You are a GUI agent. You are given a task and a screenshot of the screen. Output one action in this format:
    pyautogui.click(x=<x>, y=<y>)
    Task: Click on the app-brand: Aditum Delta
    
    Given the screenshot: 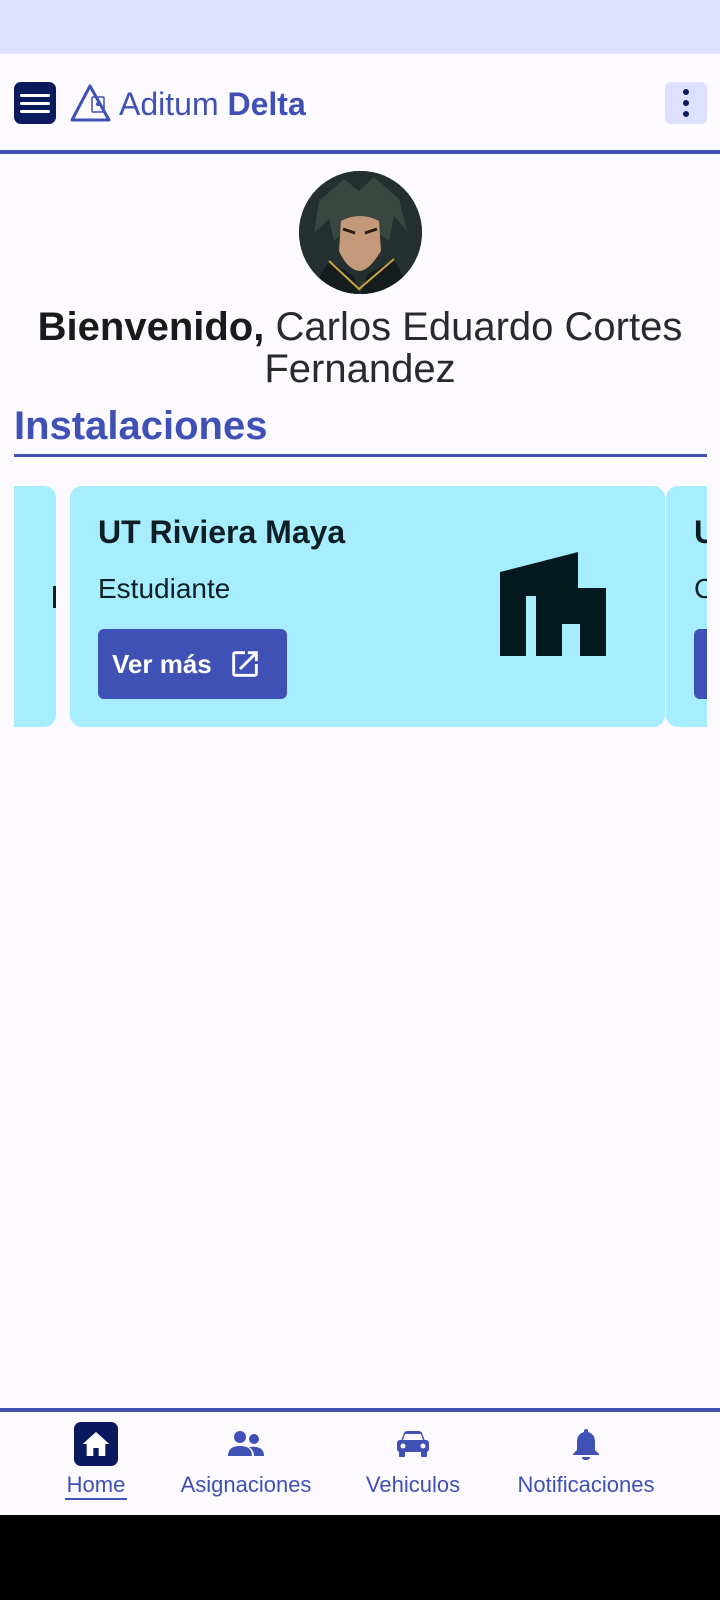 What is the action you would take?
    pyautogui.click(x=212, y=104)
    